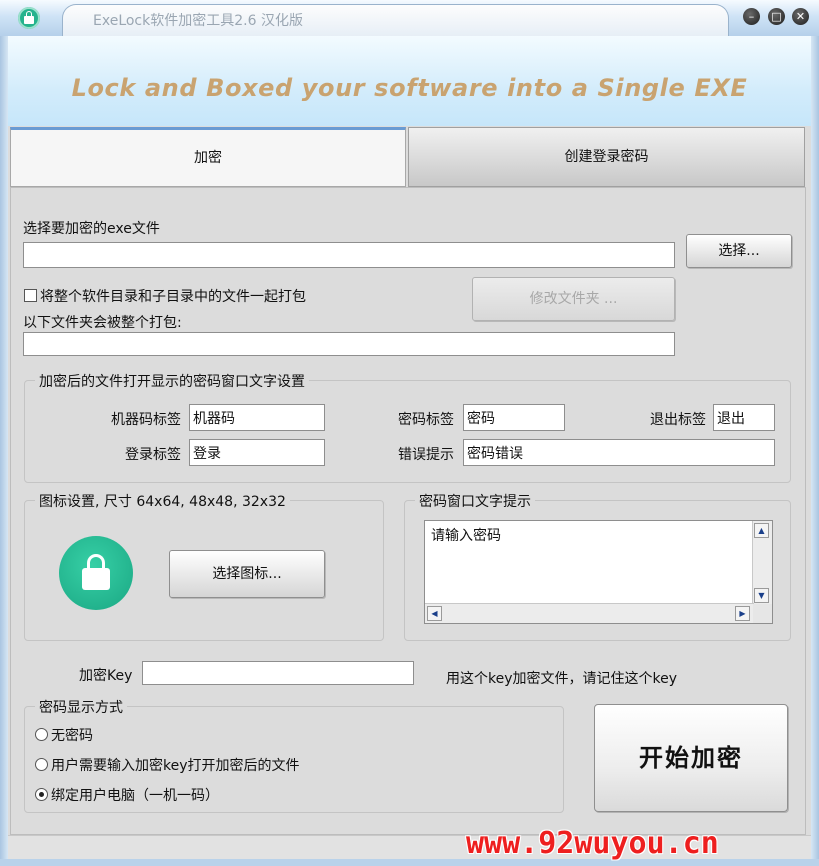  I want to click on minimize-icon: –, so click(751, 16).